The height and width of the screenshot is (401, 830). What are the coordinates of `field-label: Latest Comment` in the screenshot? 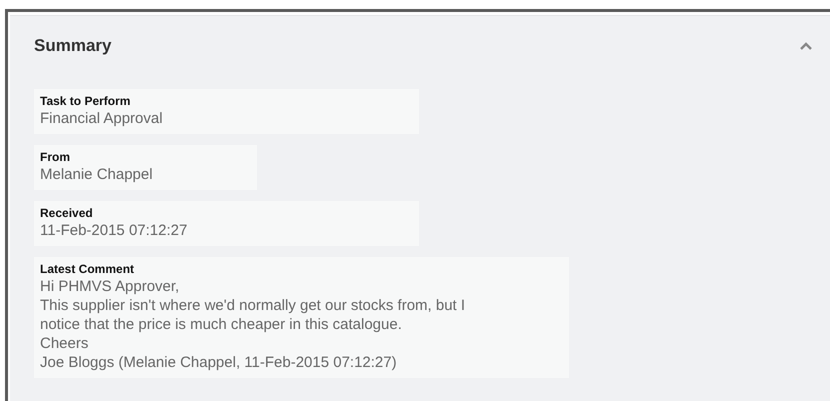 It's located at (88, 269).